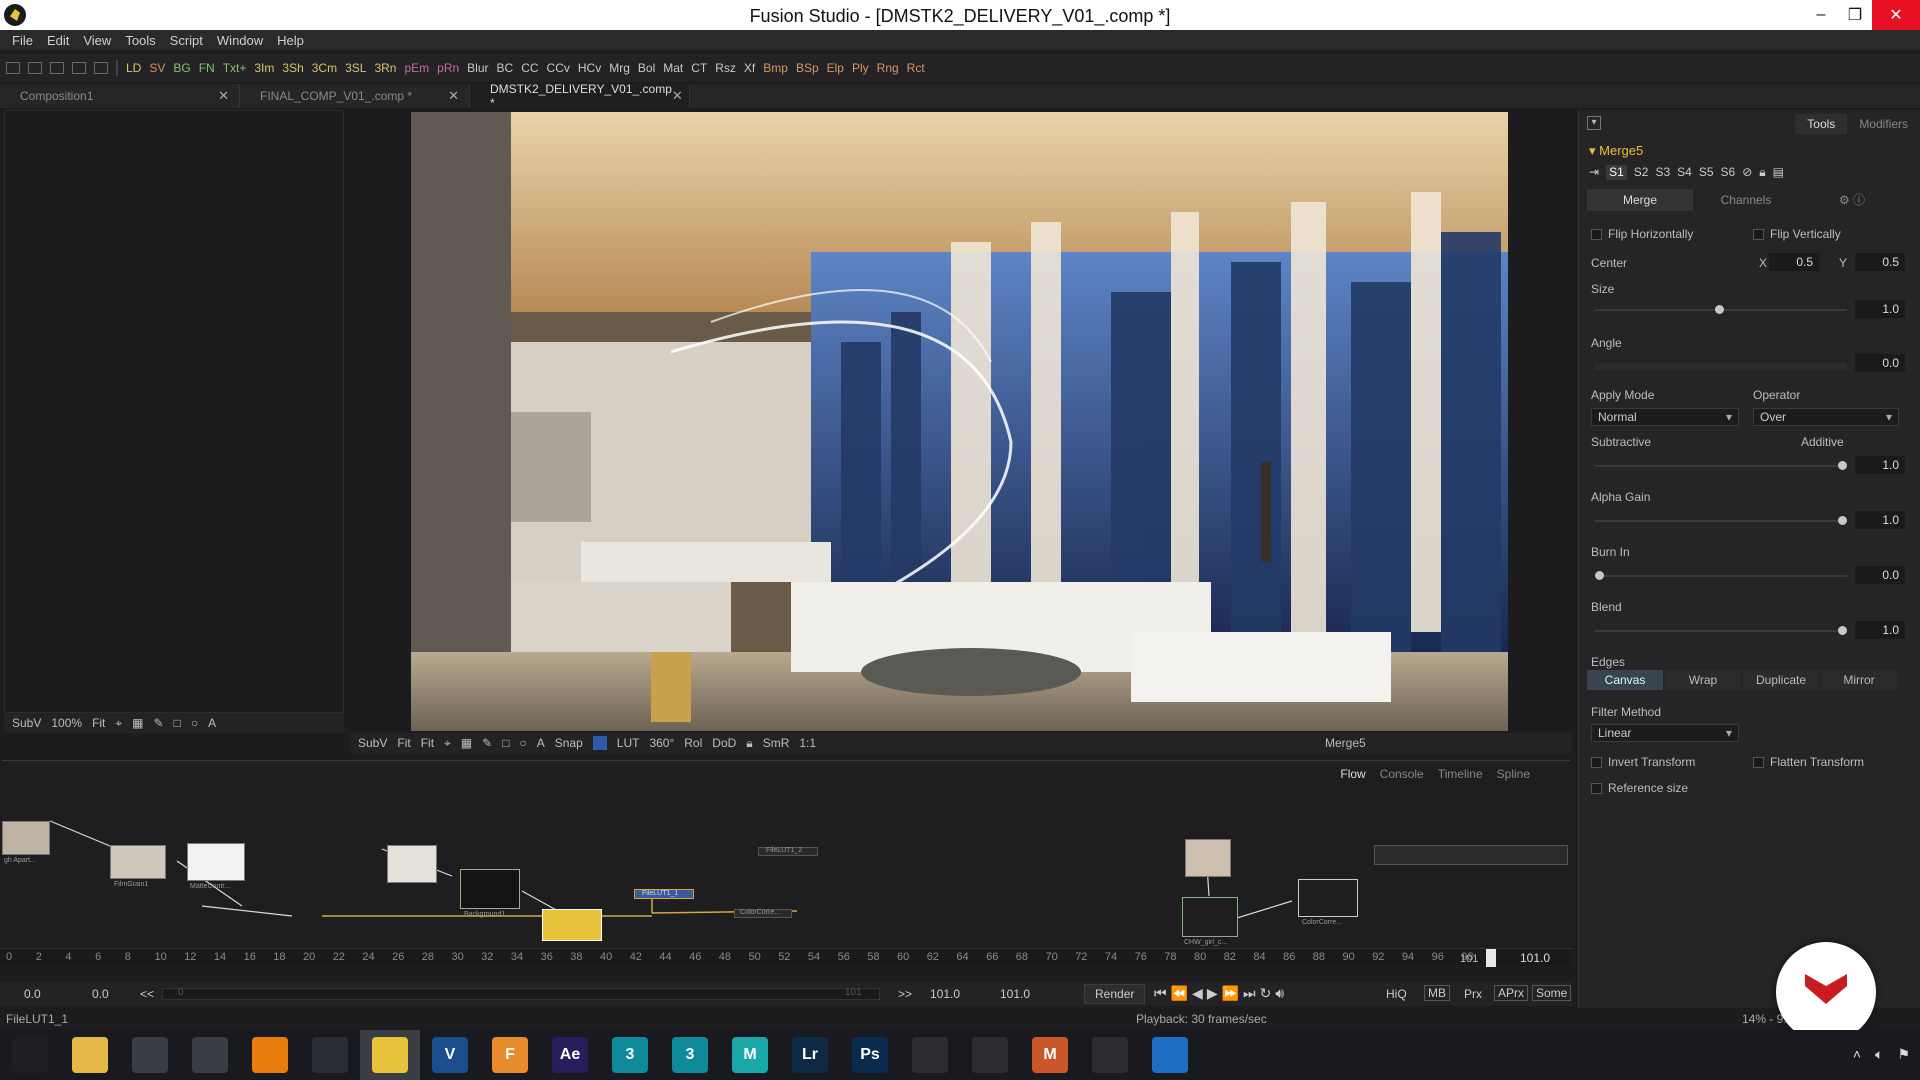  Describe the element at coordinates (1880, 575) in the screenshot. I see `burn-in-input: 0.0` at that location.